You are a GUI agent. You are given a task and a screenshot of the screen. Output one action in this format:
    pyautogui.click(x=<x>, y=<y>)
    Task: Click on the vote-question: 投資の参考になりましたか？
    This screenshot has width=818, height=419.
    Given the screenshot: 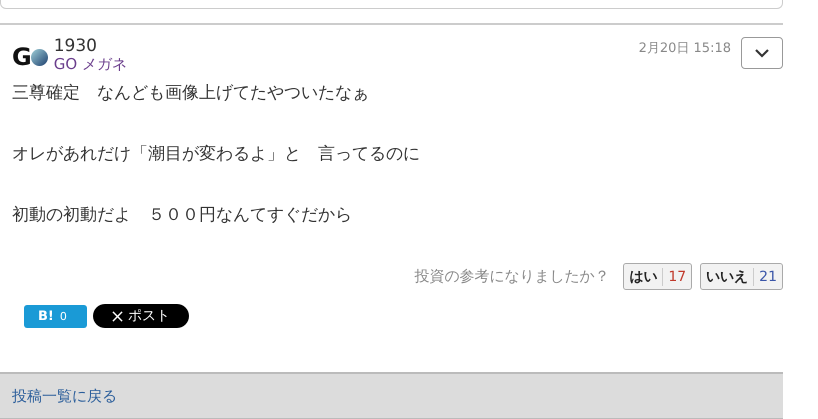 What is the action you would take?
    pyautogui.click(x=512, y=276)
    